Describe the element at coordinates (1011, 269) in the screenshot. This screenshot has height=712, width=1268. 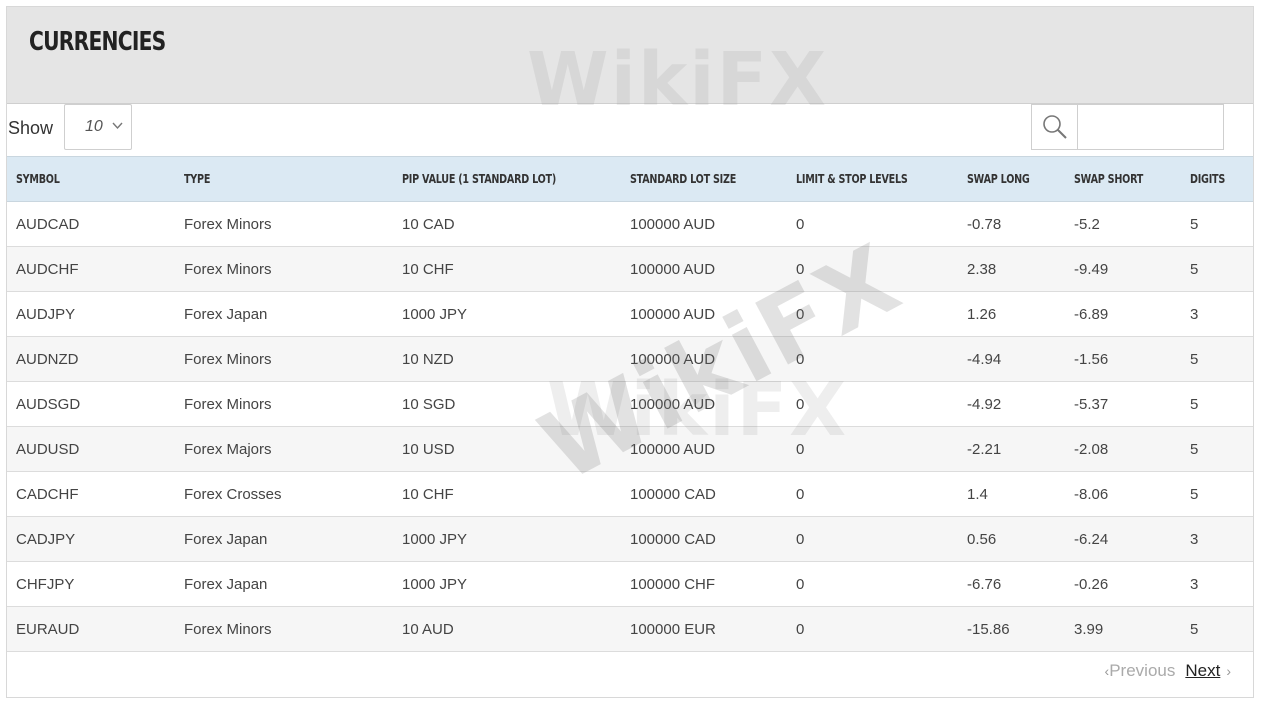
I see `cell-swap-long: 2.38` at that location.